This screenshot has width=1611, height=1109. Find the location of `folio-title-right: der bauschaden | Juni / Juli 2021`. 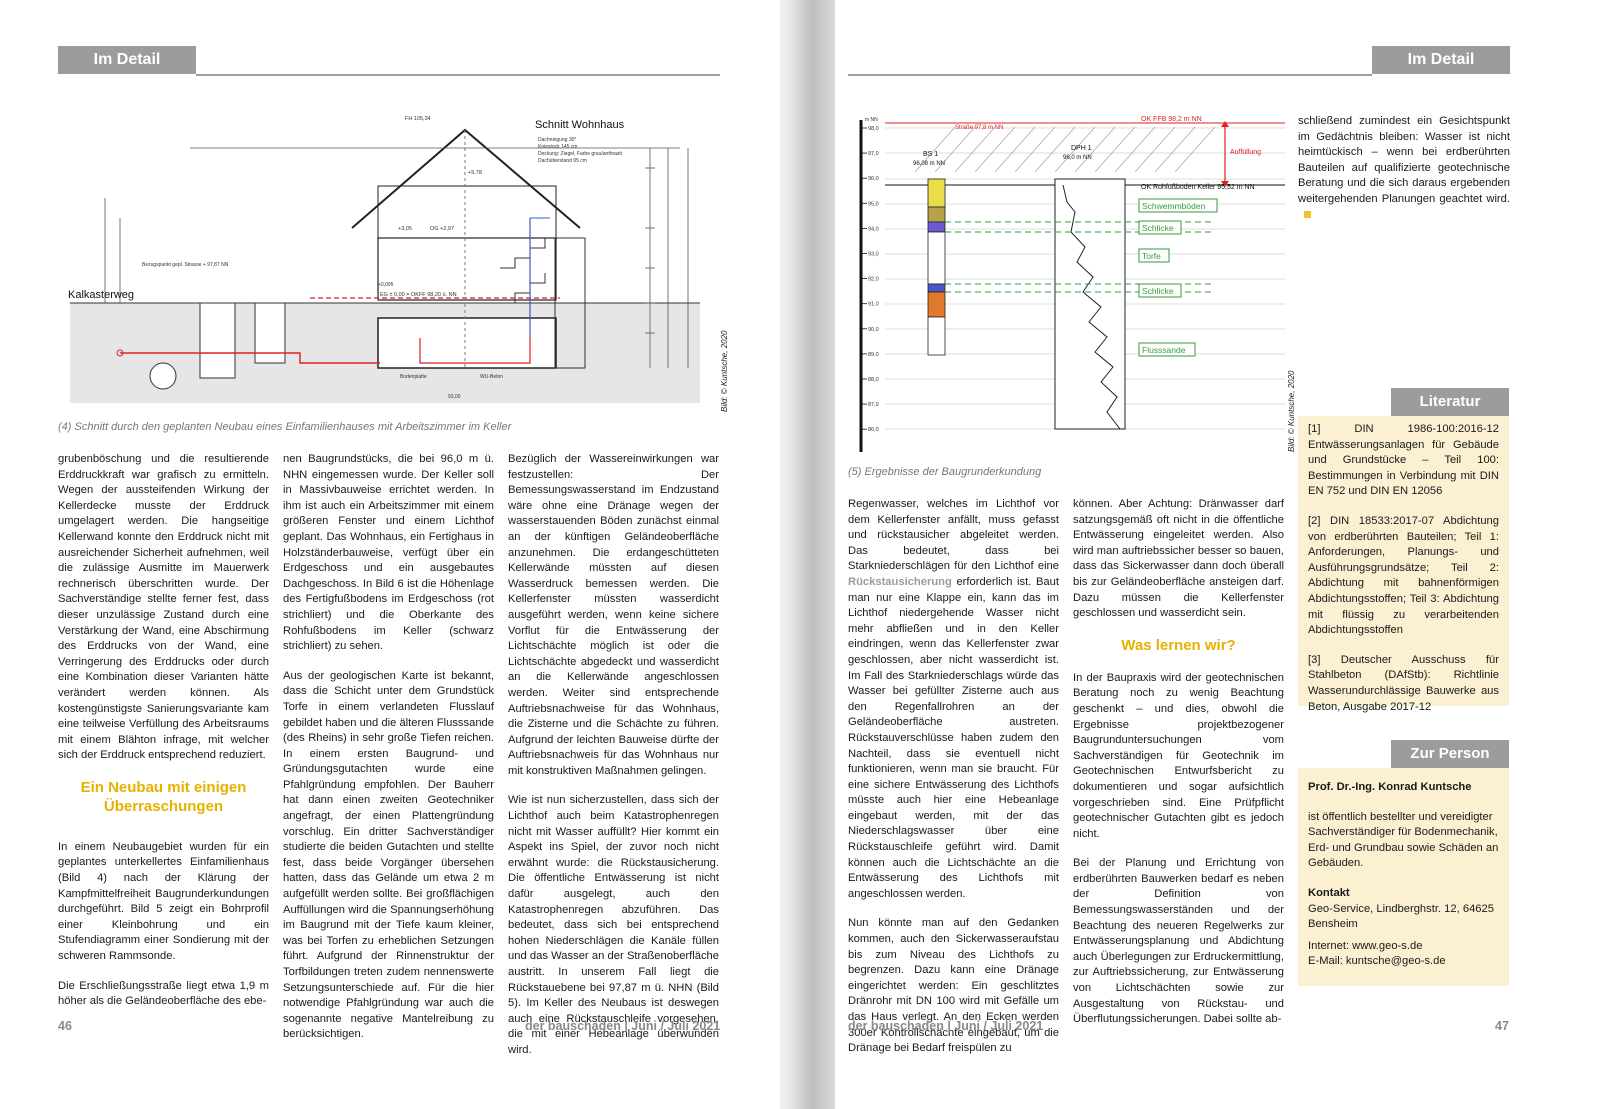

folio-title-right: der bauschaden | Juni / Juli 2021 is located at coordinates (946, 1026).